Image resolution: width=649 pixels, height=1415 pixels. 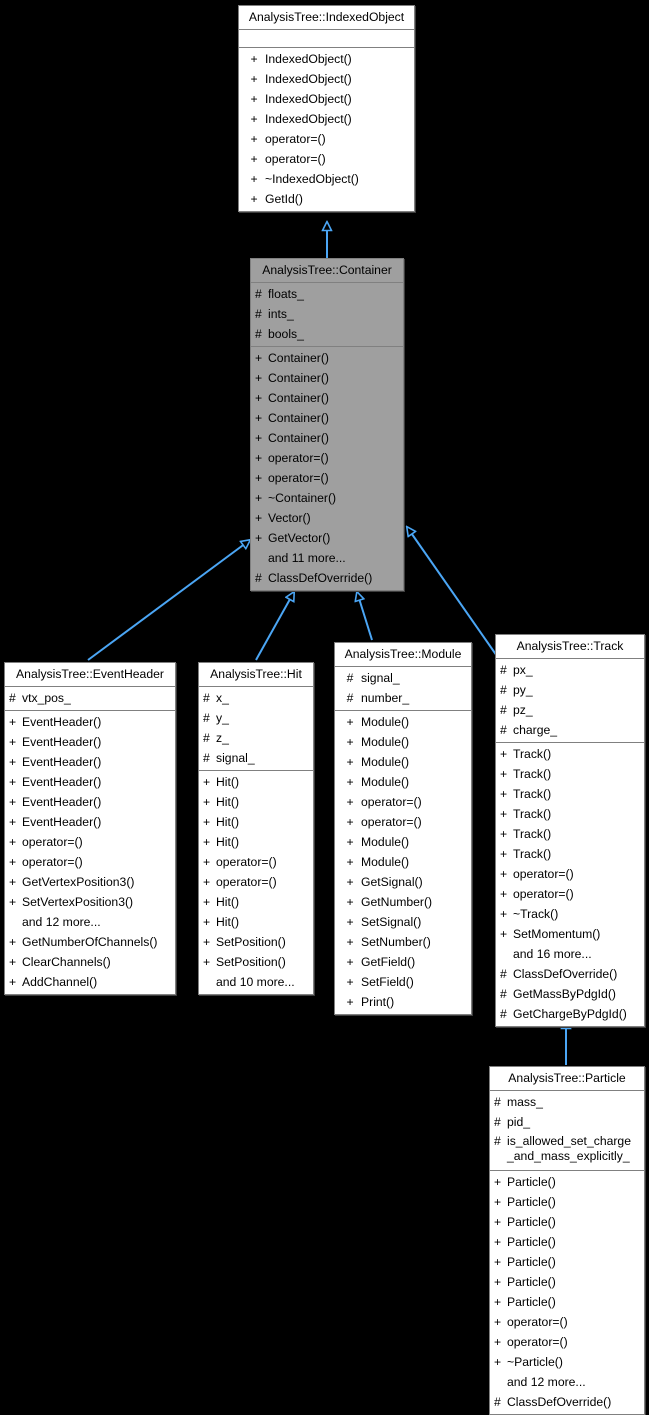 I want to click on method-row: + EventHeader(), so click(x=90, y=822).